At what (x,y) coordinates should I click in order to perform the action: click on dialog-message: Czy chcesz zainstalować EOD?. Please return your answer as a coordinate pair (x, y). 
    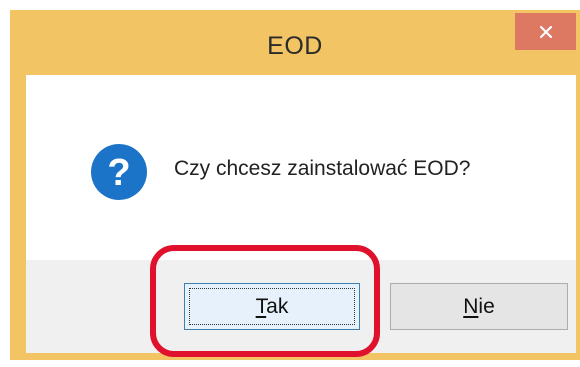
    Looking at the image, I should click on (322, 168).